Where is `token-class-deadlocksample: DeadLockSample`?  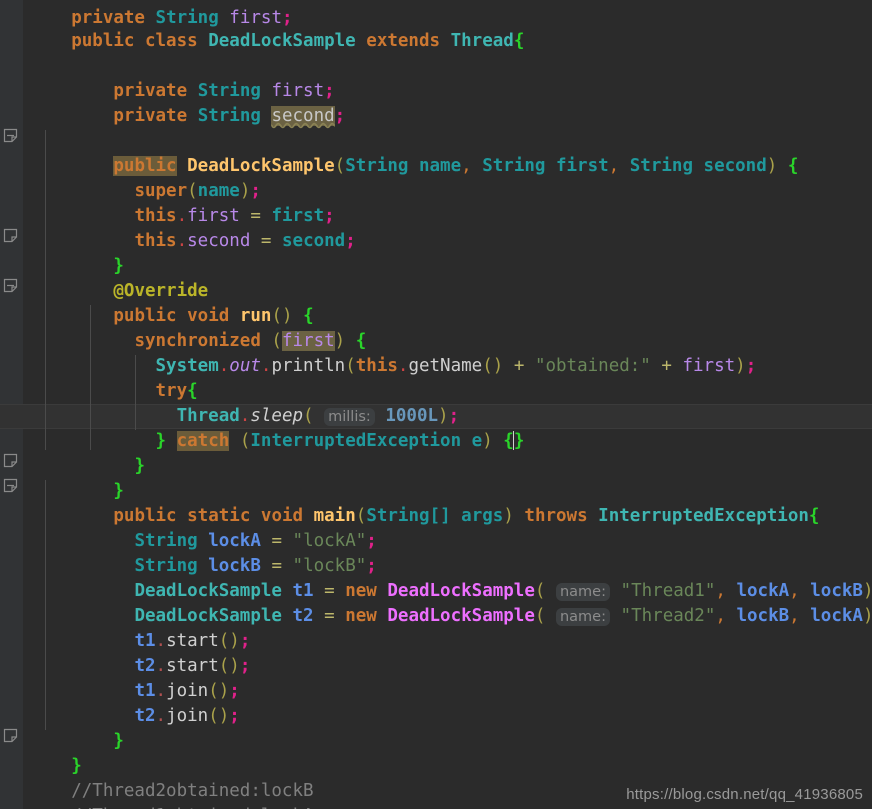 token-class-deadlocksample: DeadLockSample is located at coordinates (282, 41).